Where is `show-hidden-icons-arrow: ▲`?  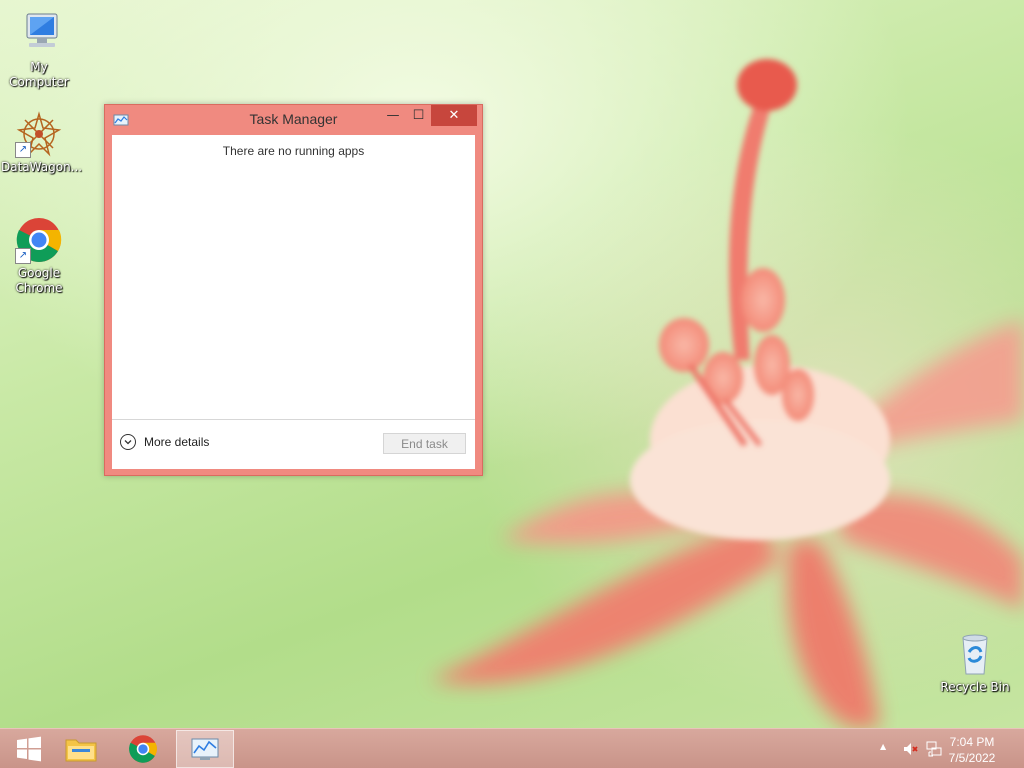 show-hidden-icons-arrow: ▲ is located at coordinates (883, 746).